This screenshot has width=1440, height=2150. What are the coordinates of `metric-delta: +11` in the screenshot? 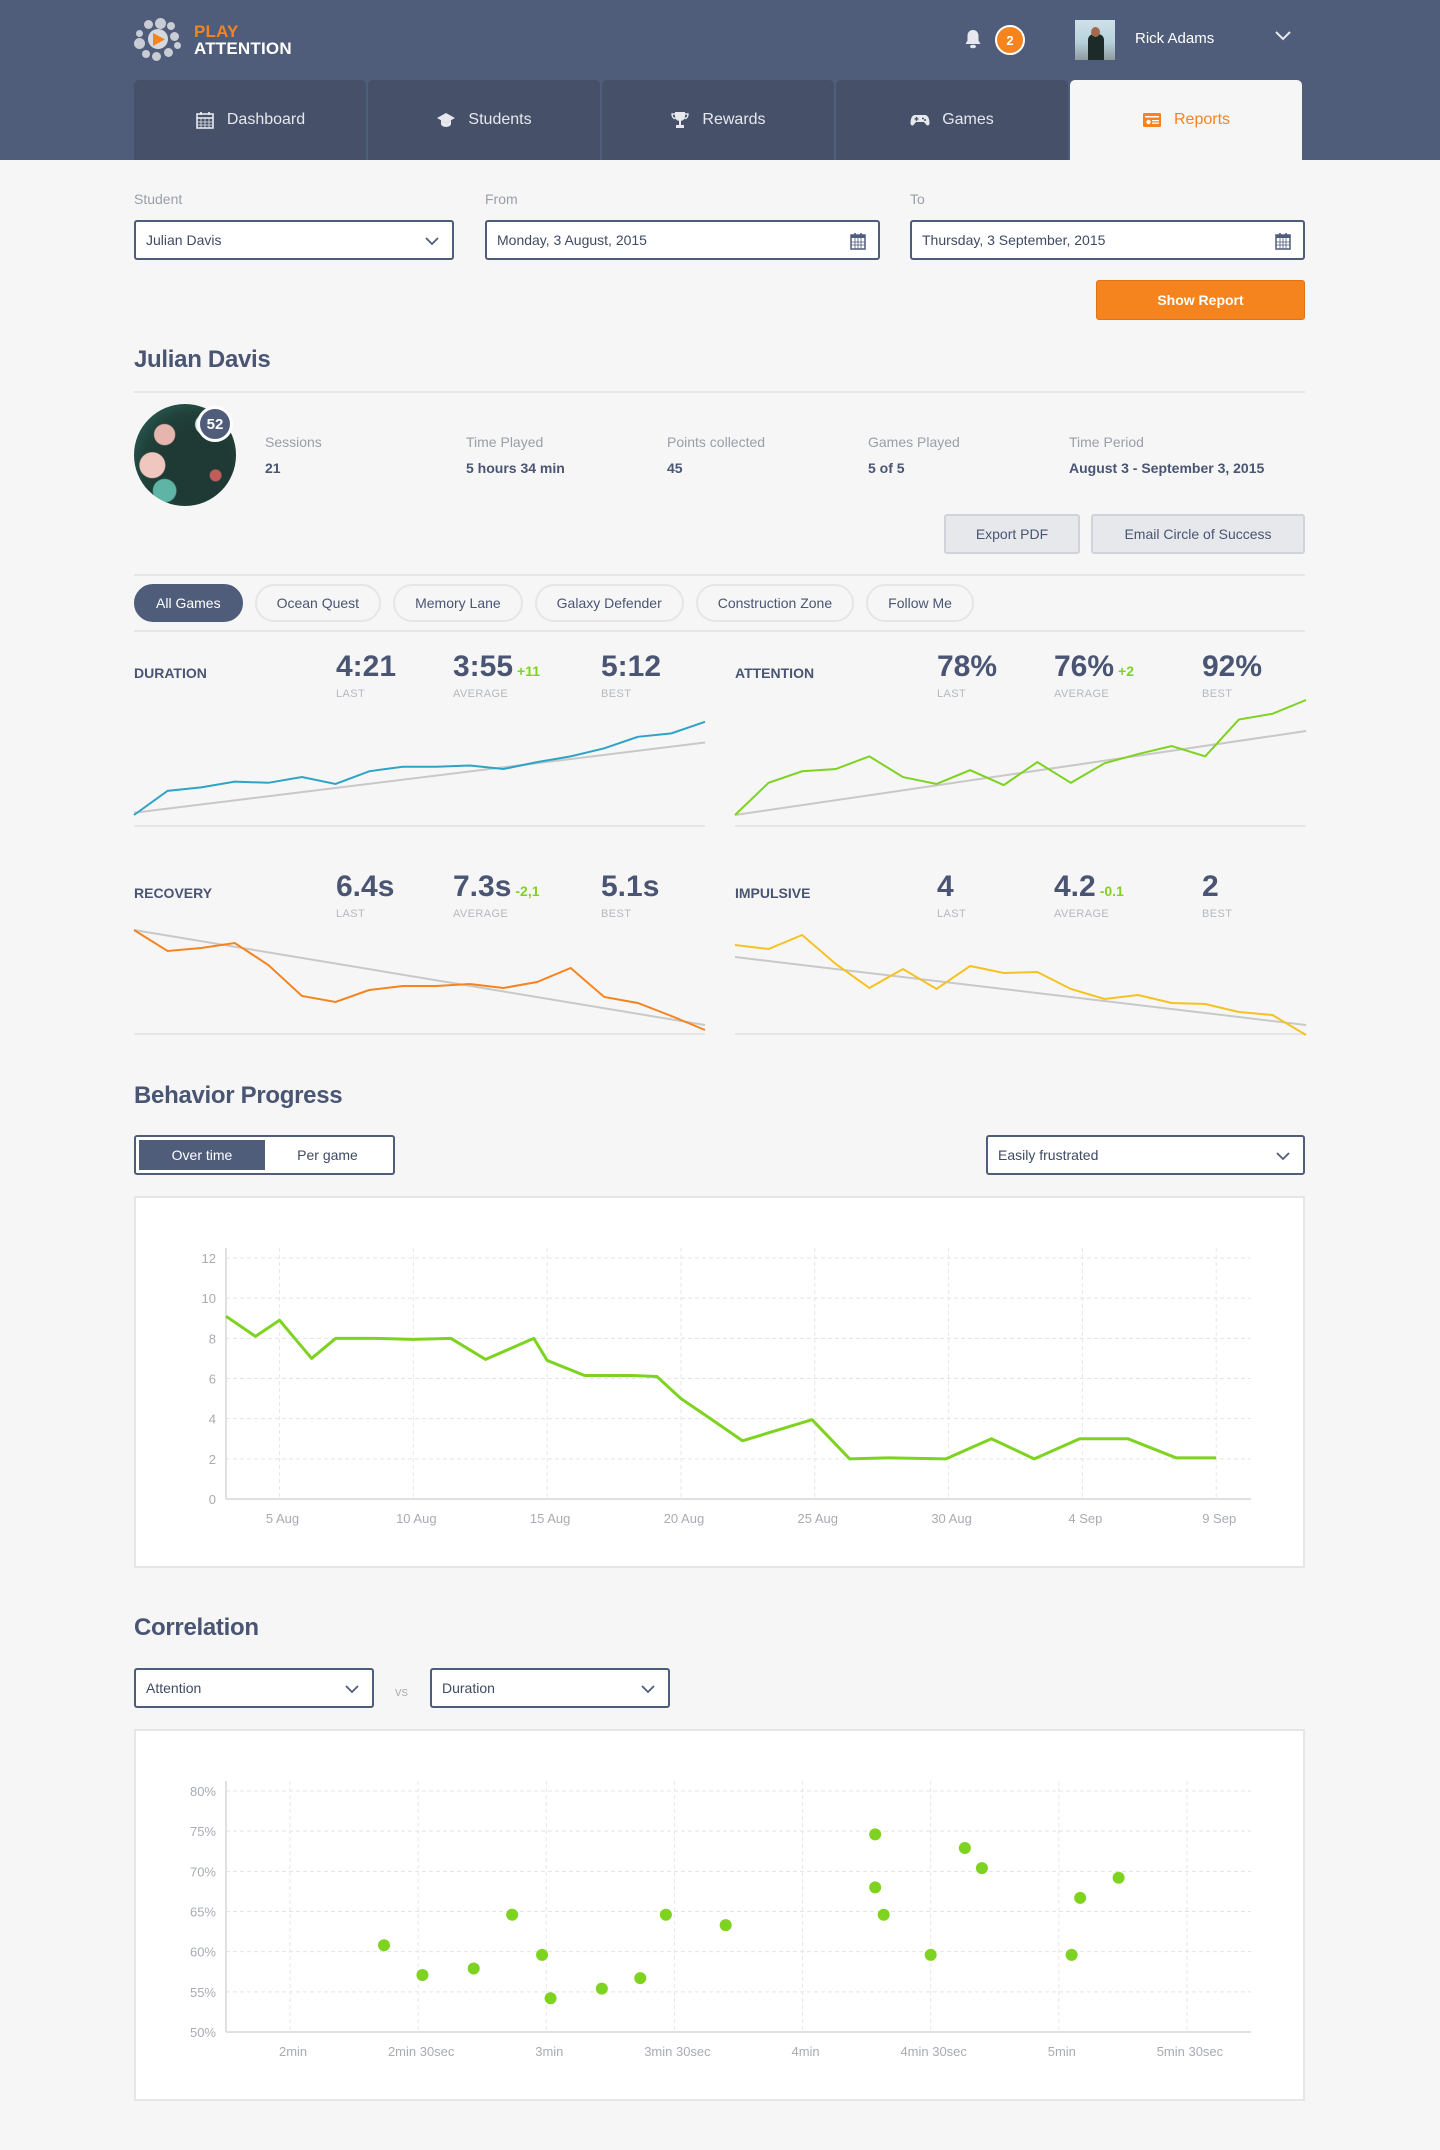 It's located at (529, 671).